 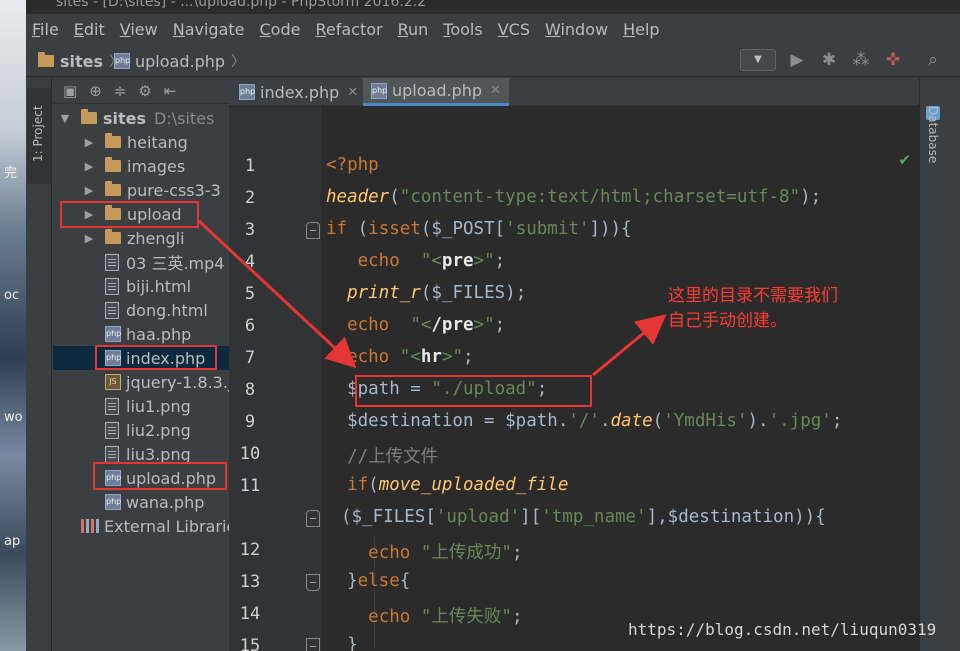 What do you see at coordinates (861, 60) in the screenshot?
I see `coverage-icon: ⁂` at bounding box center [861, 60].